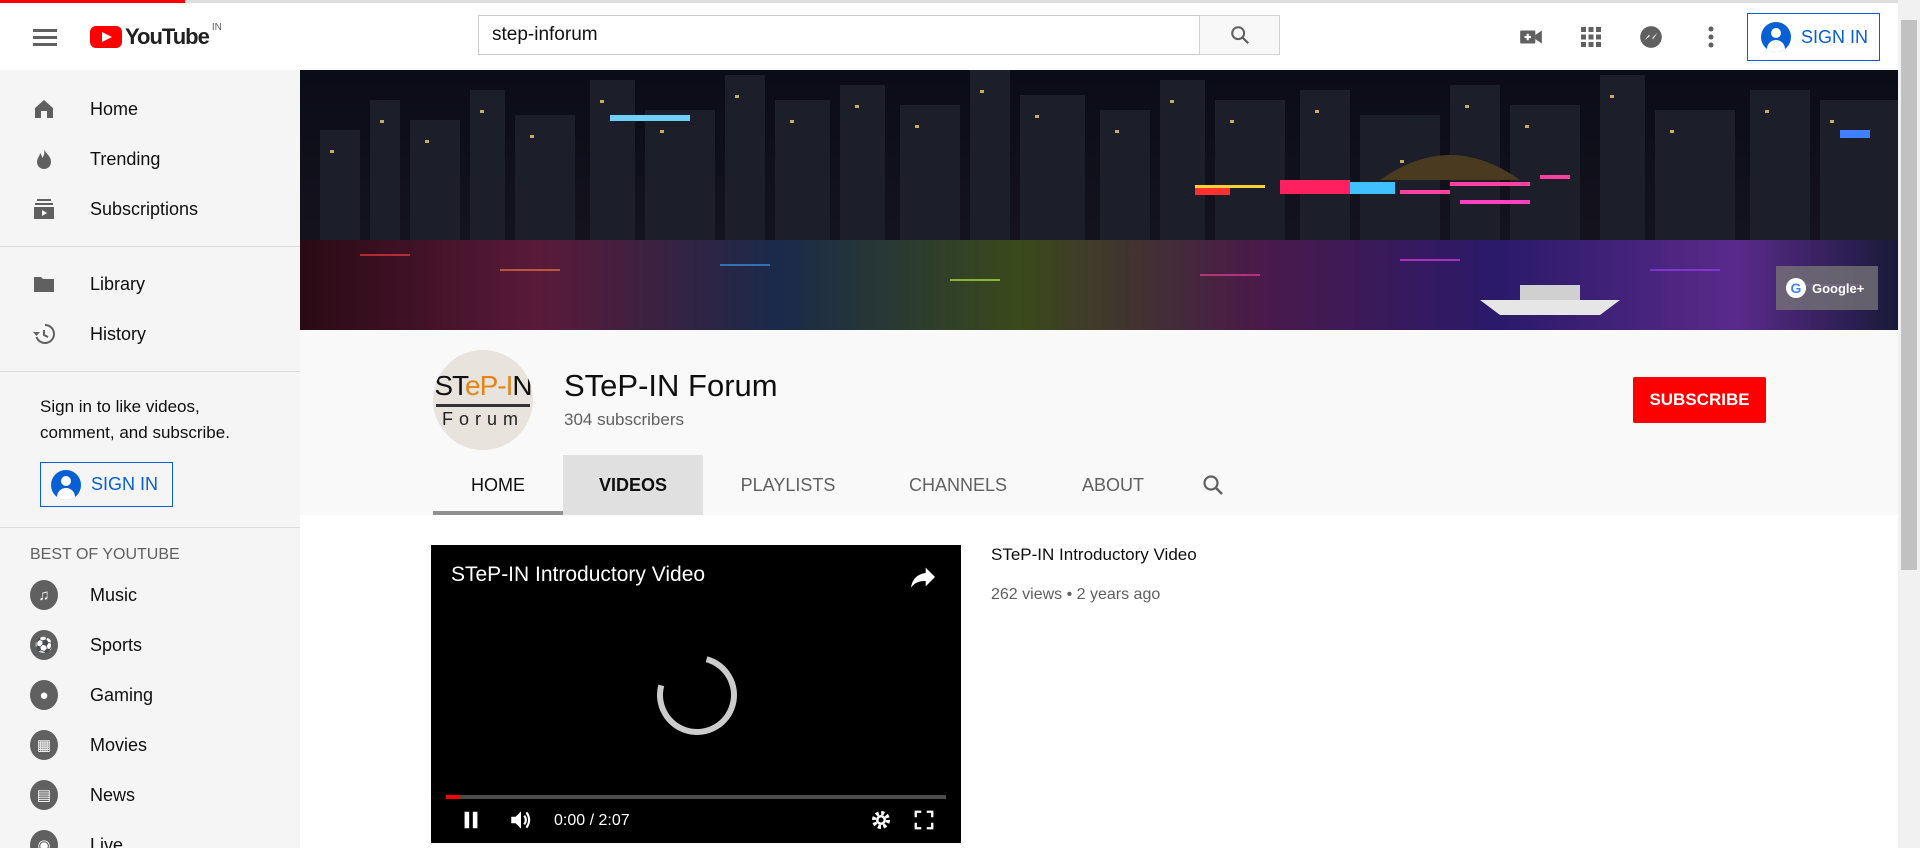 This screenshot has height=848, width=1920. Describe the element at coordinates (106, 37) in the screenshot. I see `youtube-play-icon` at that location.